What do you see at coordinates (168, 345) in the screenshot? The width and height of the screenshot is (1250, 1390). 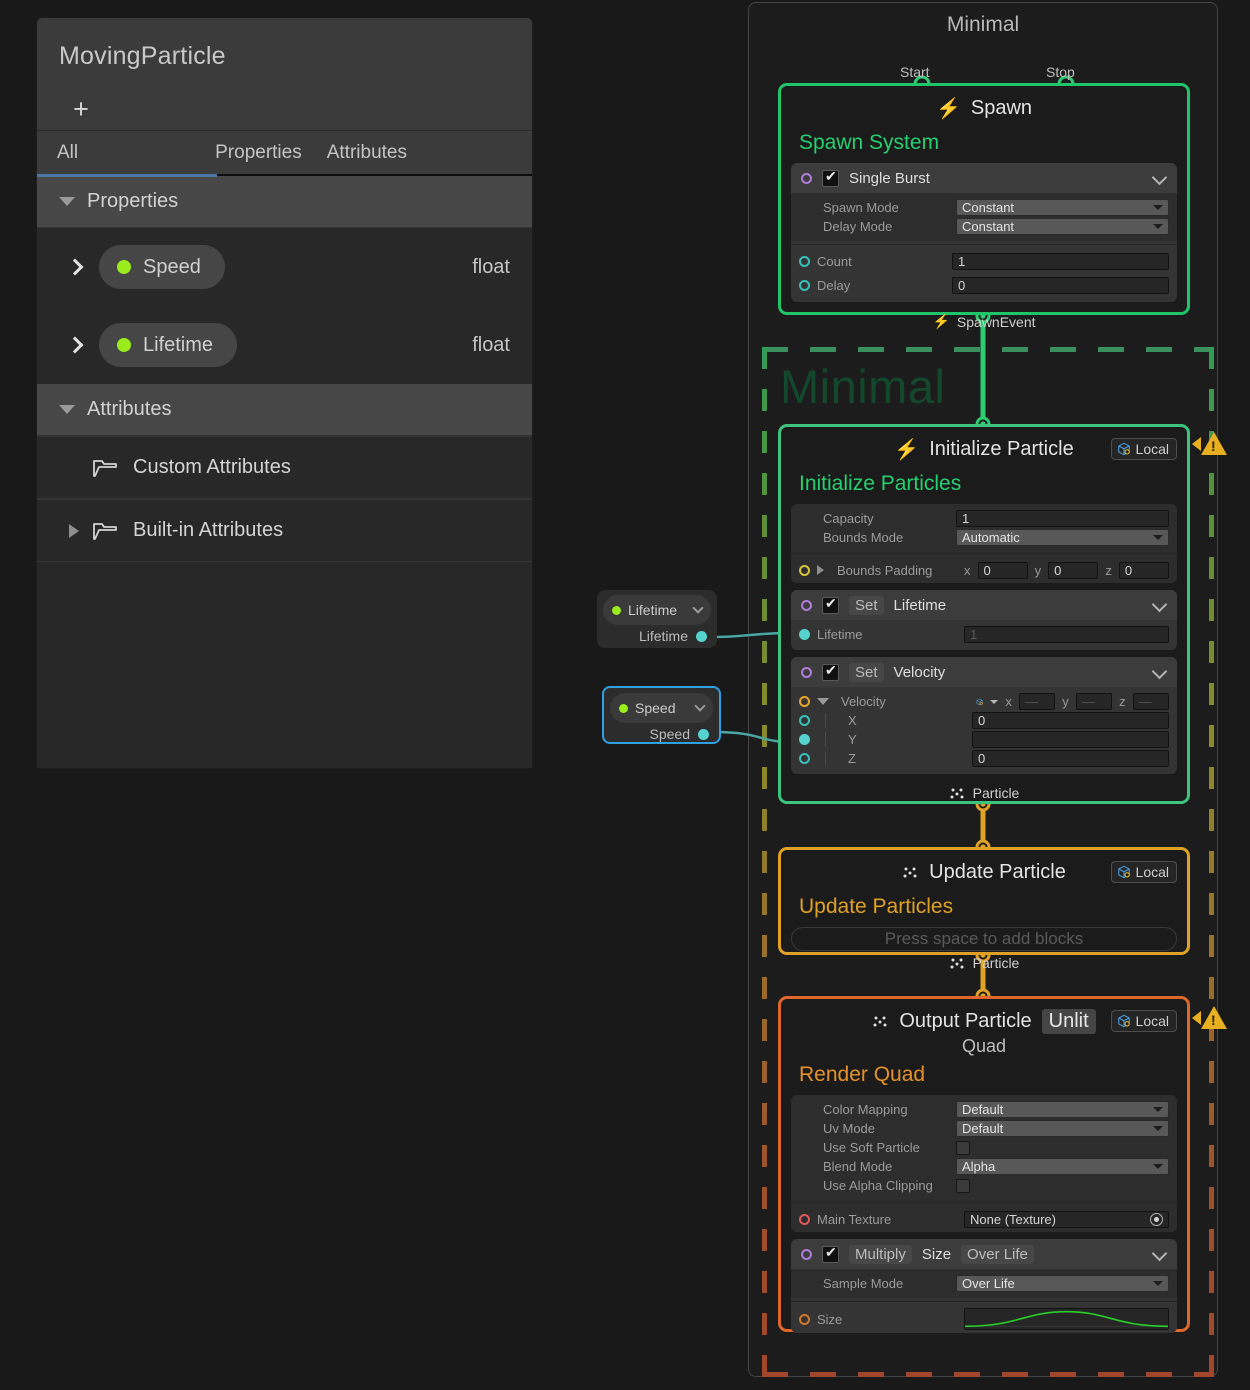 I see `property-pill: Lifetime` at bounding box center [168, 345].